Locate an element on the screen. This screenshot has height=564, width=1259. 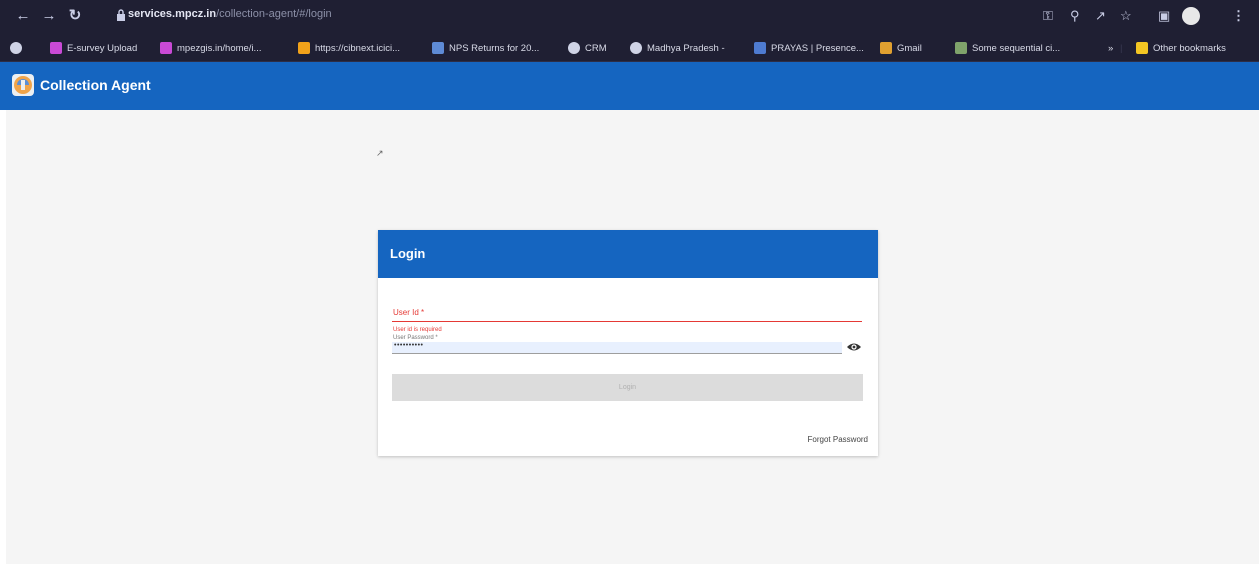
back-arrow-icon: ← is located at coordinates (23, 16).